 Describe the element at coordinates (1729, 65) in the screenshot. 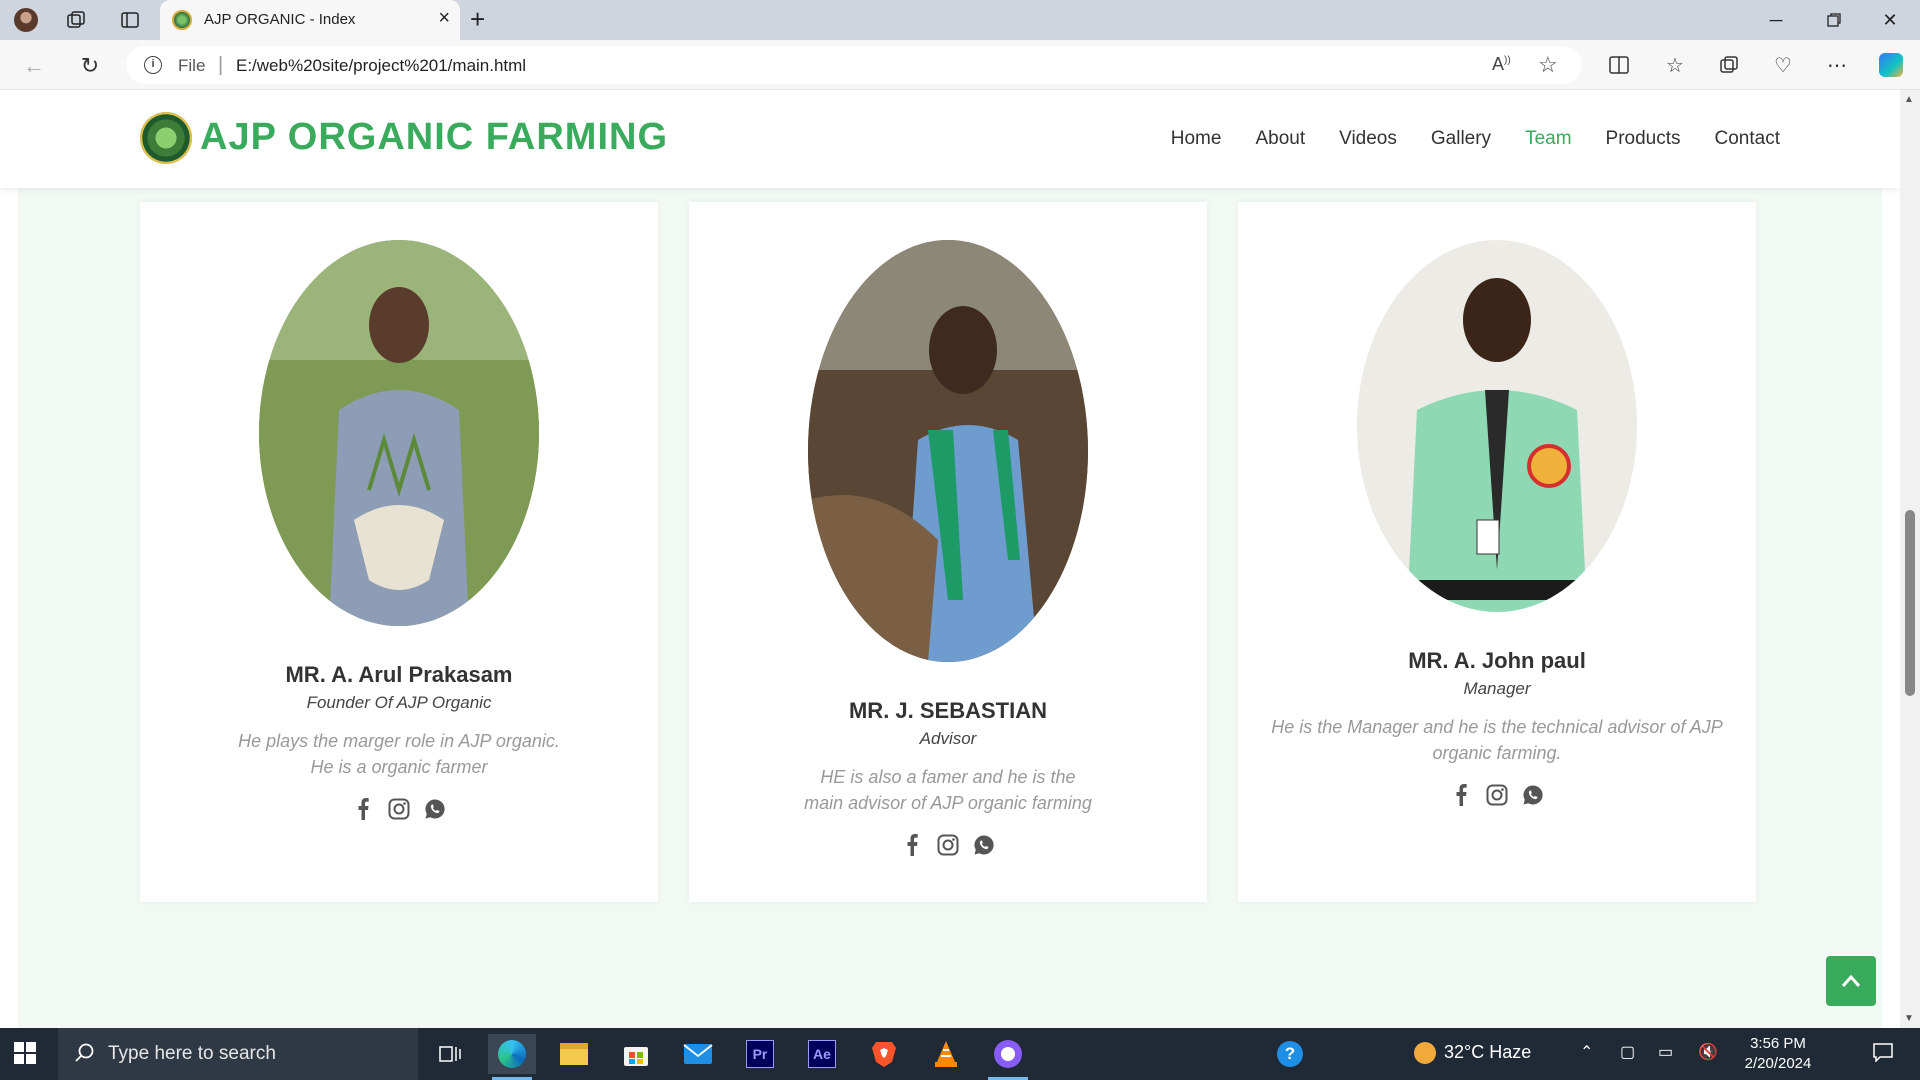

I see `collections-icon` at that location.